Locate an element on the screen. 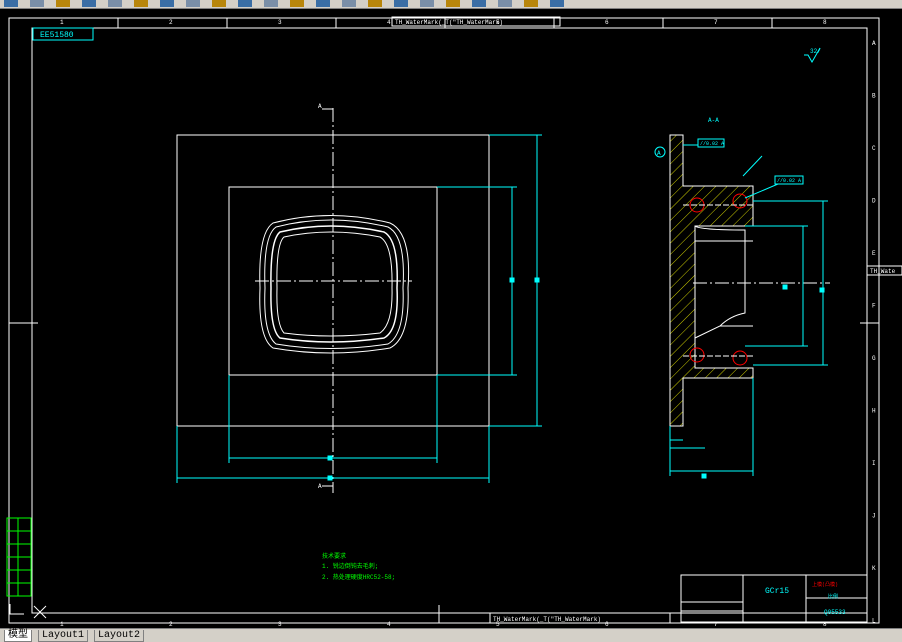 The width and height of the screenshot is (902, 642). zoom-realtime-icon is located at coordinates (297, 3).